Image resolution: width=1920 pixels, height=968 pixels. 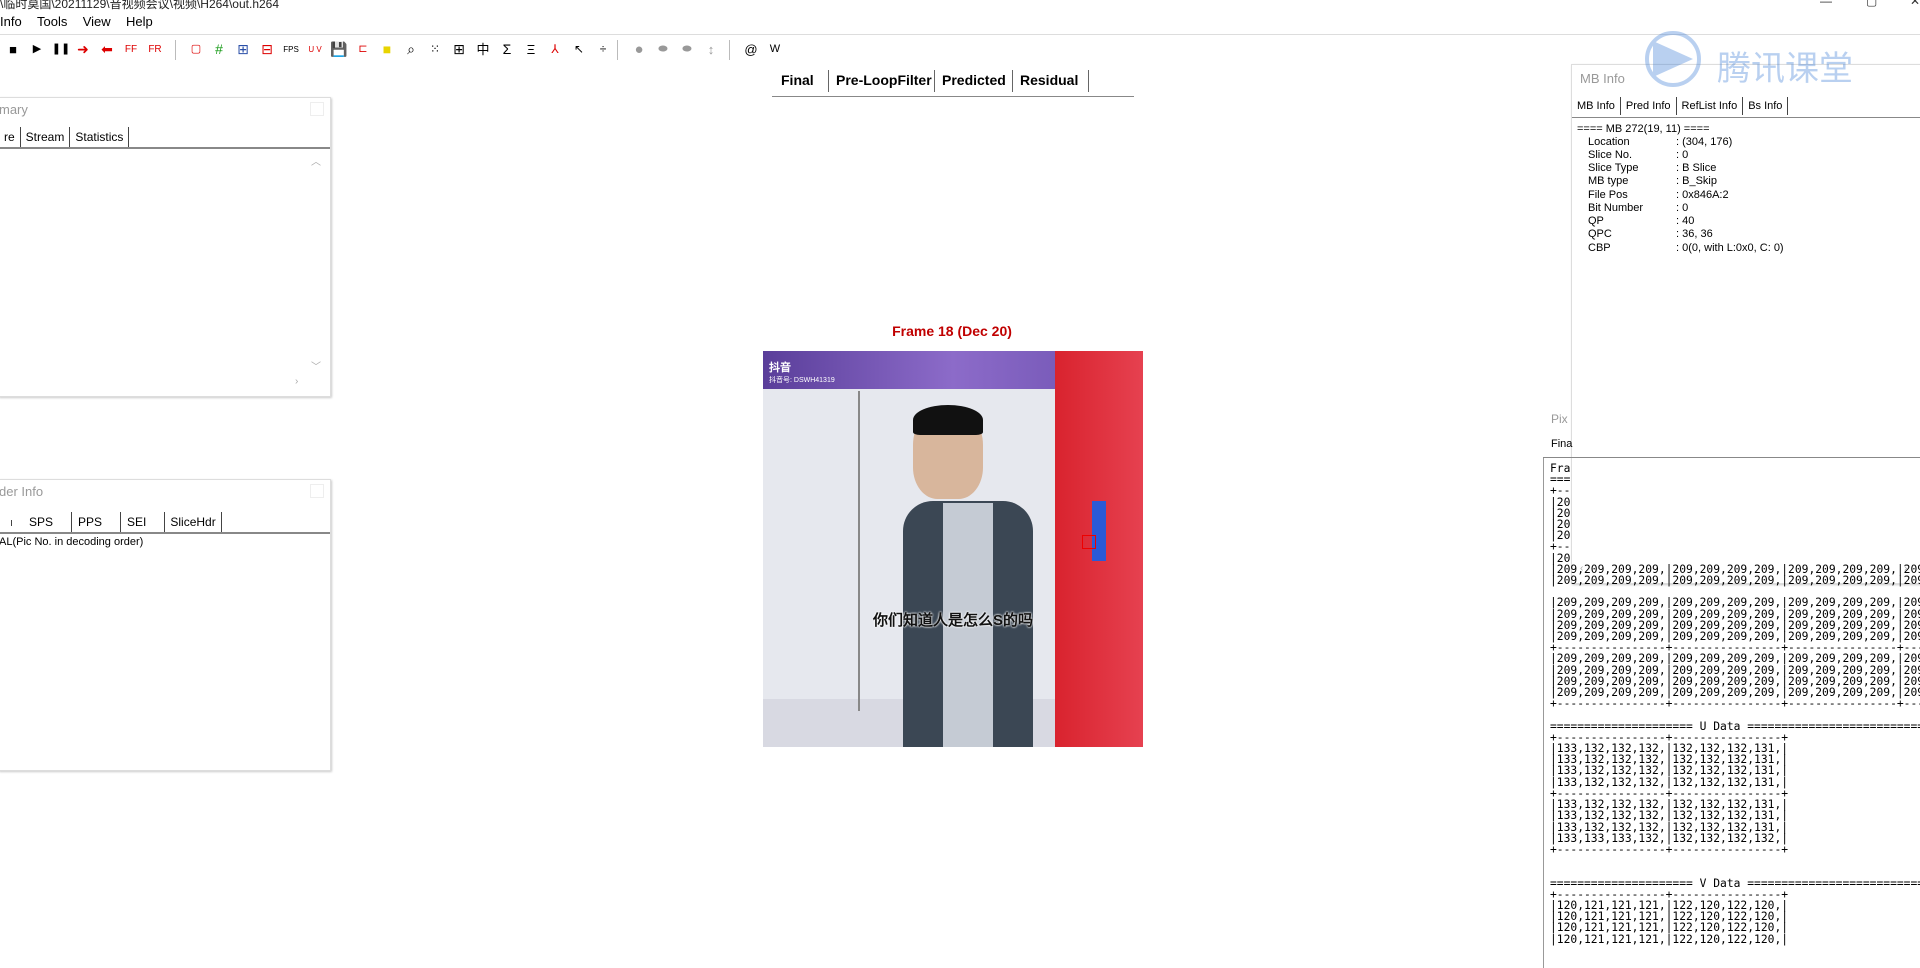 I want to click on summary-panel-title: mary, so click(x=14, y=109).